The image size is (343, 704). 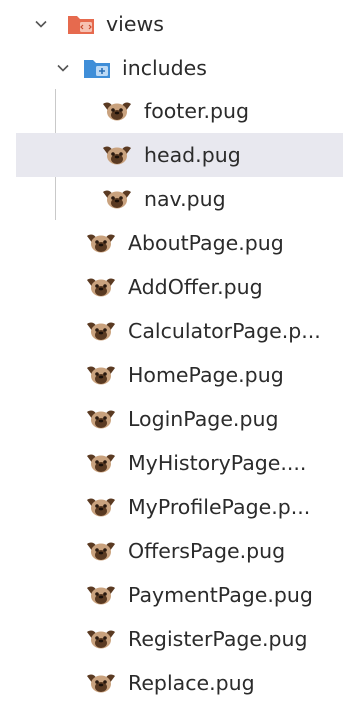 I want to click on file-offerspage-pug: OffersPage.pug, so click(x=213, y=551).